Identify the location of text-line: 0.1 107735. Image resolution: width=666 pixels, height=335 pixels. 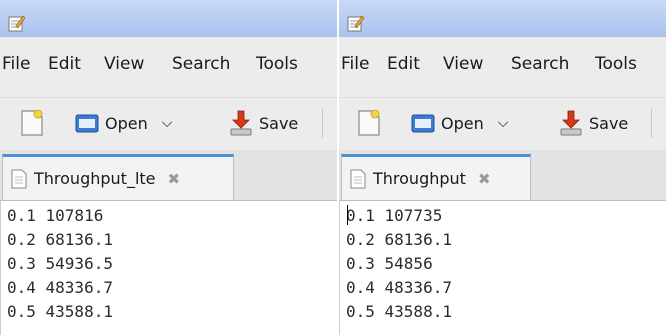
(394, 215).